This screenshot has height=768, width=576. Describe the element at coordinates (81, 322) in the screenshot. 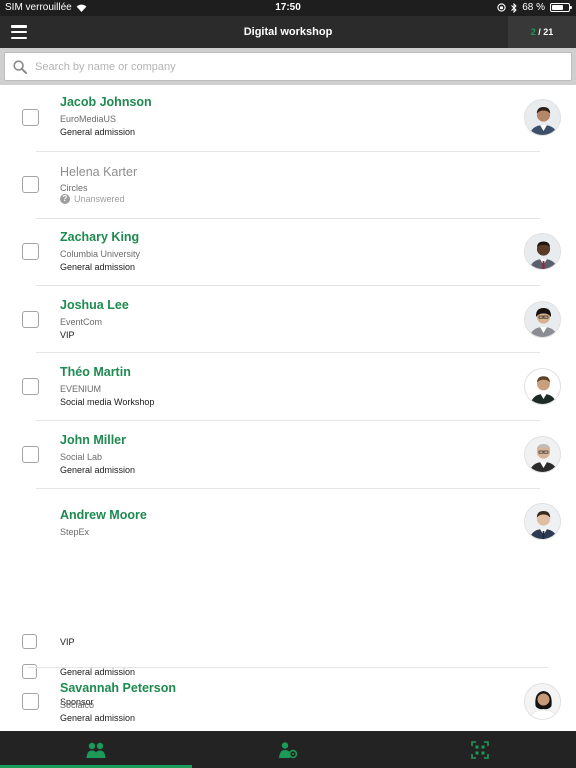

I see `attendee-company: EventCom` at that location.